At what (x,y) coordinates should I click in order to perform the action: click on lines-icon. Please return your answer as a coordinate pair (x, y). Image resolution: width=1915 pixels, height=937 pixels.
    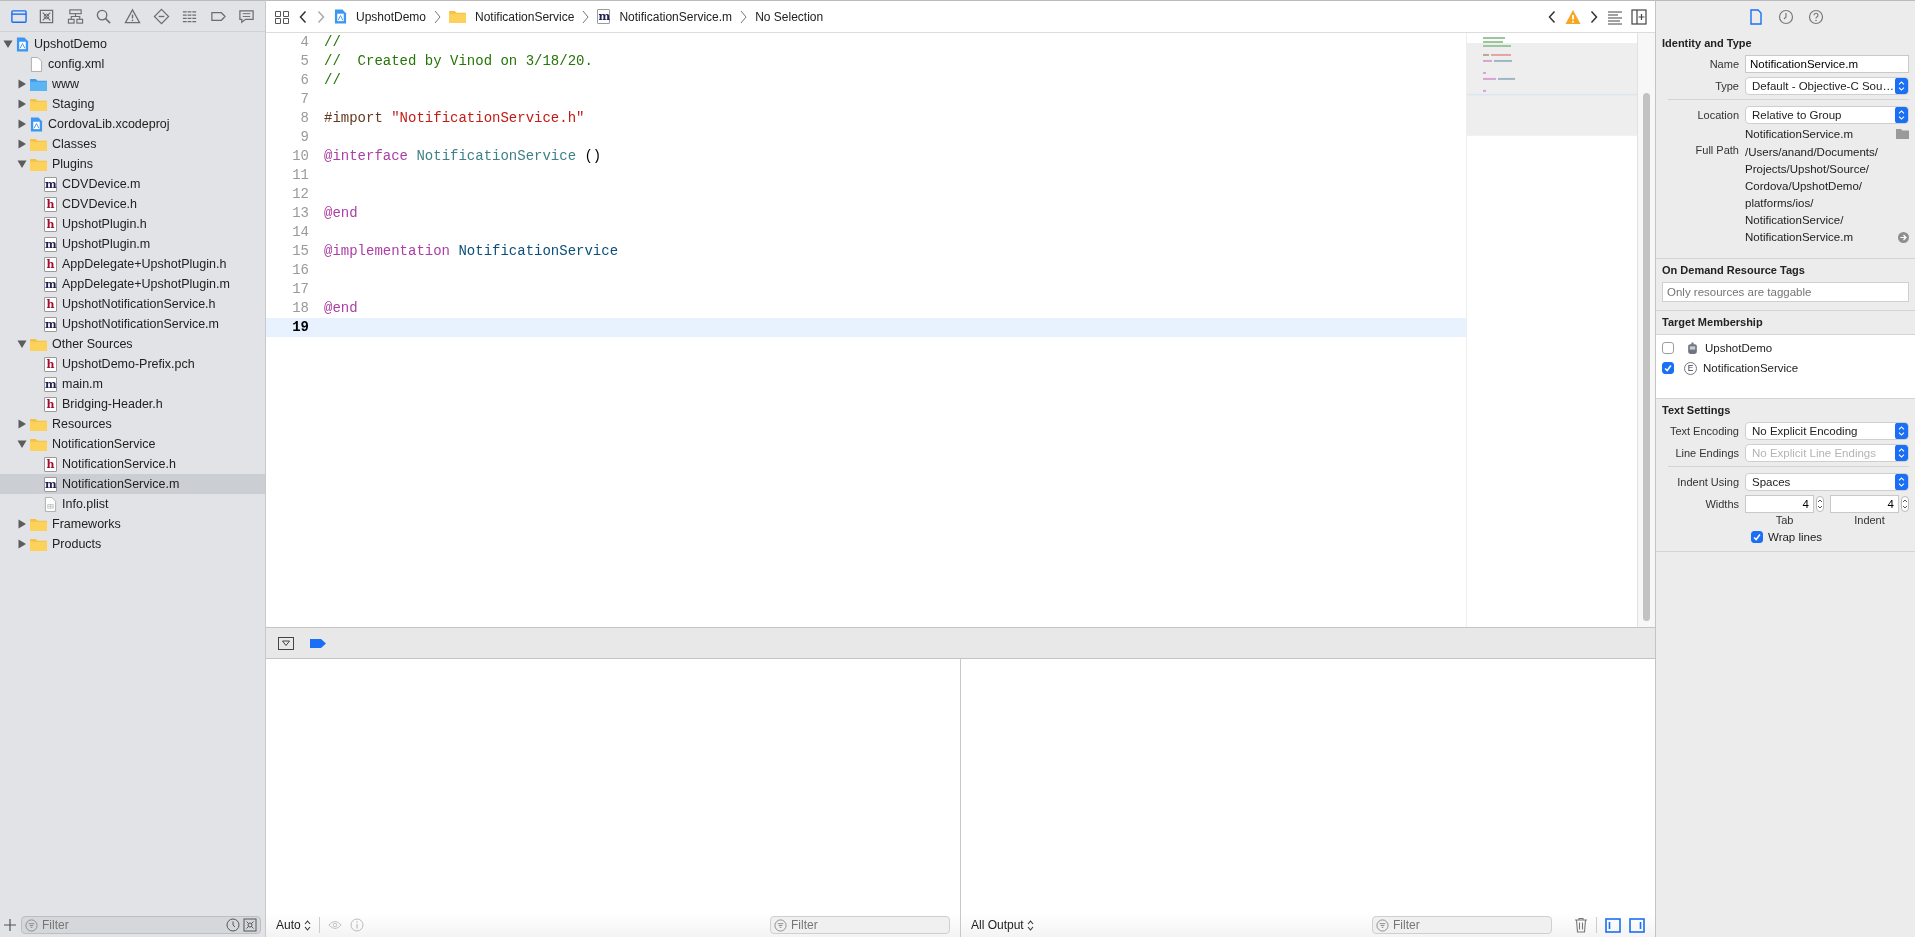
    Looking at the image, I should click on (1615, 16).